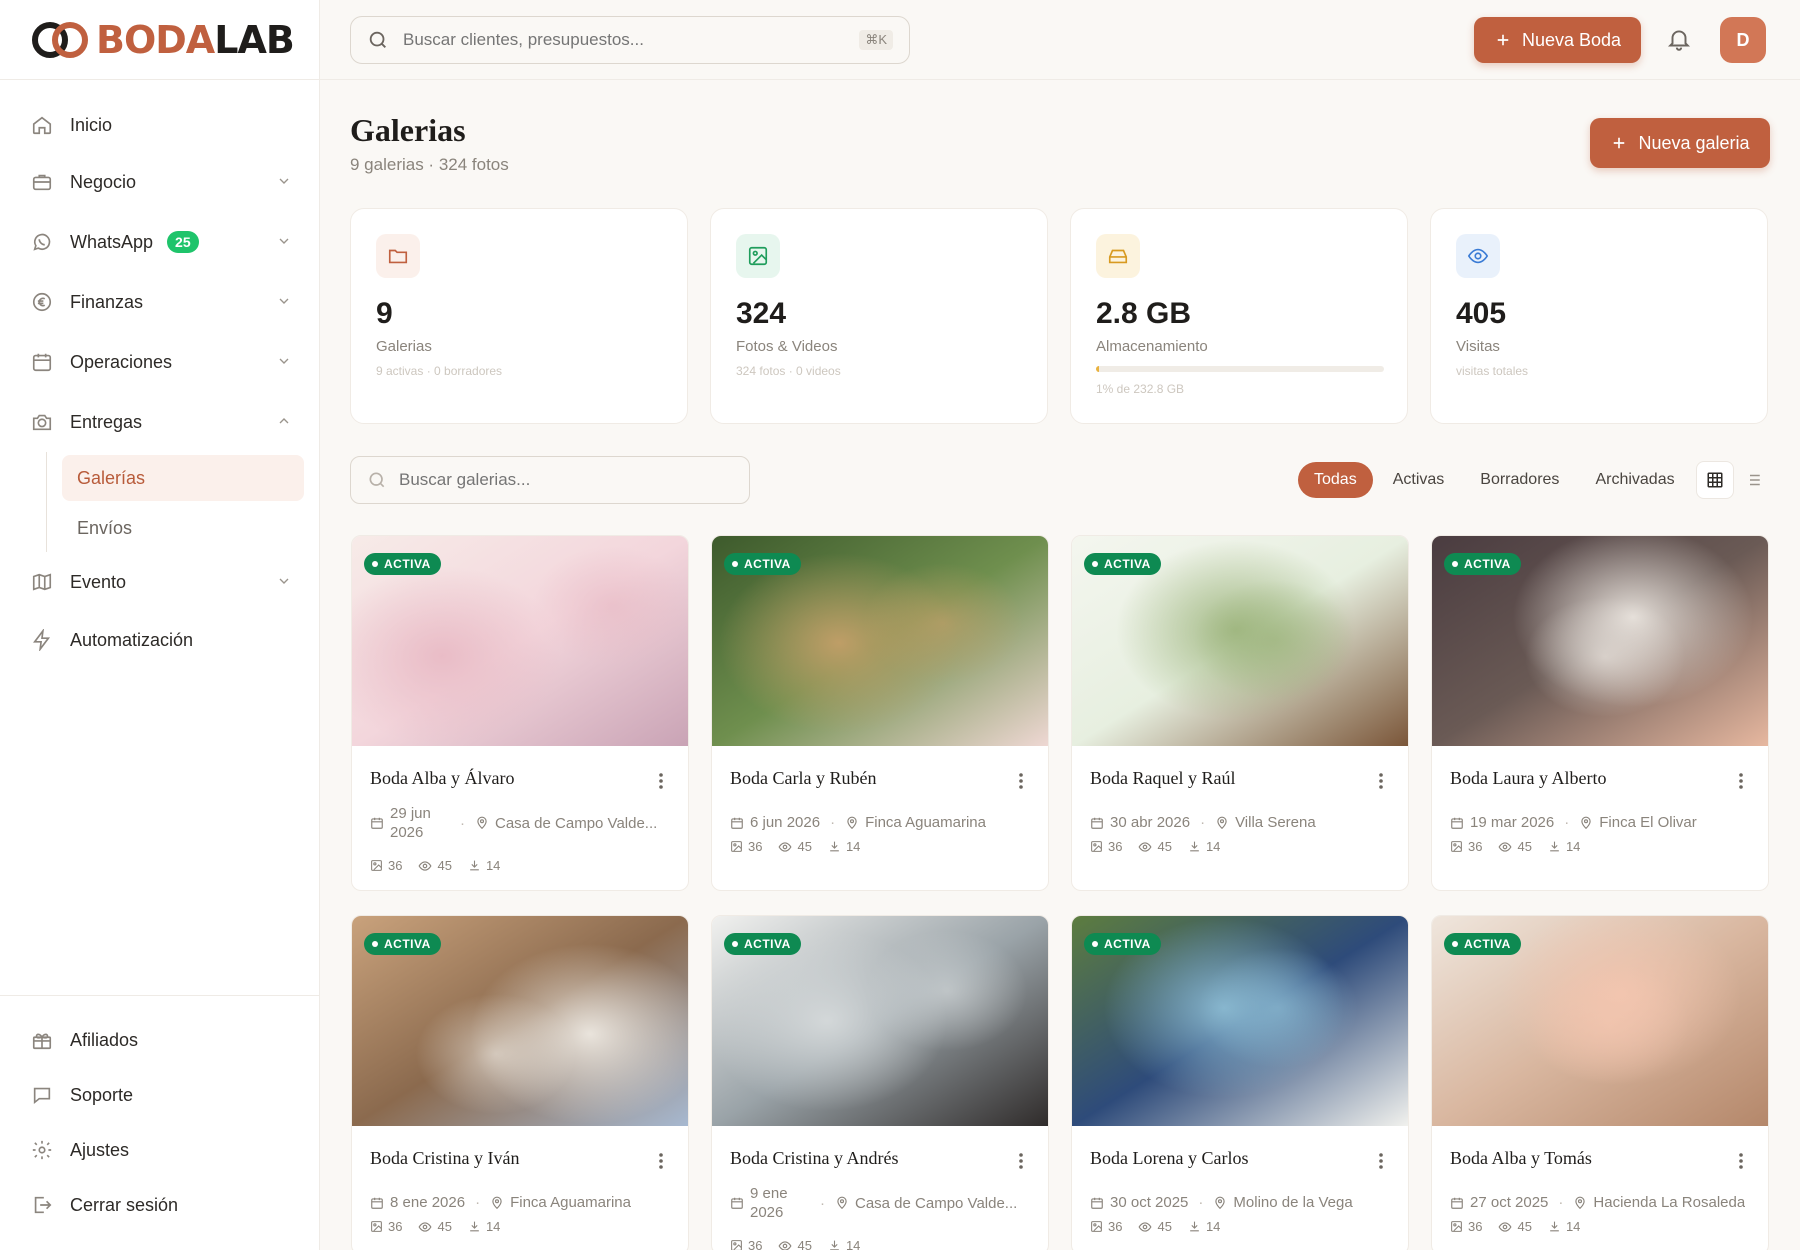 This screenshot has width=1800, height=1250. Describe the element at coordinates (161, 1150) in the screenshot. I see `sidebar-item-ajustes: Ajustes` at that location.